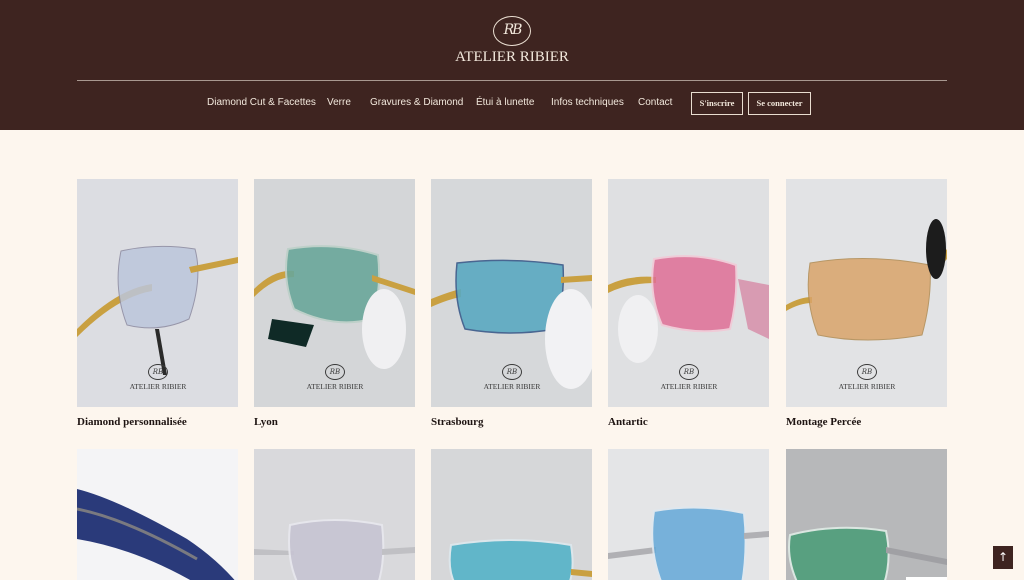 The height and width of the screenshot is (580, 1024). I want to click on product-title-4: Antartic, so click(628, 422).